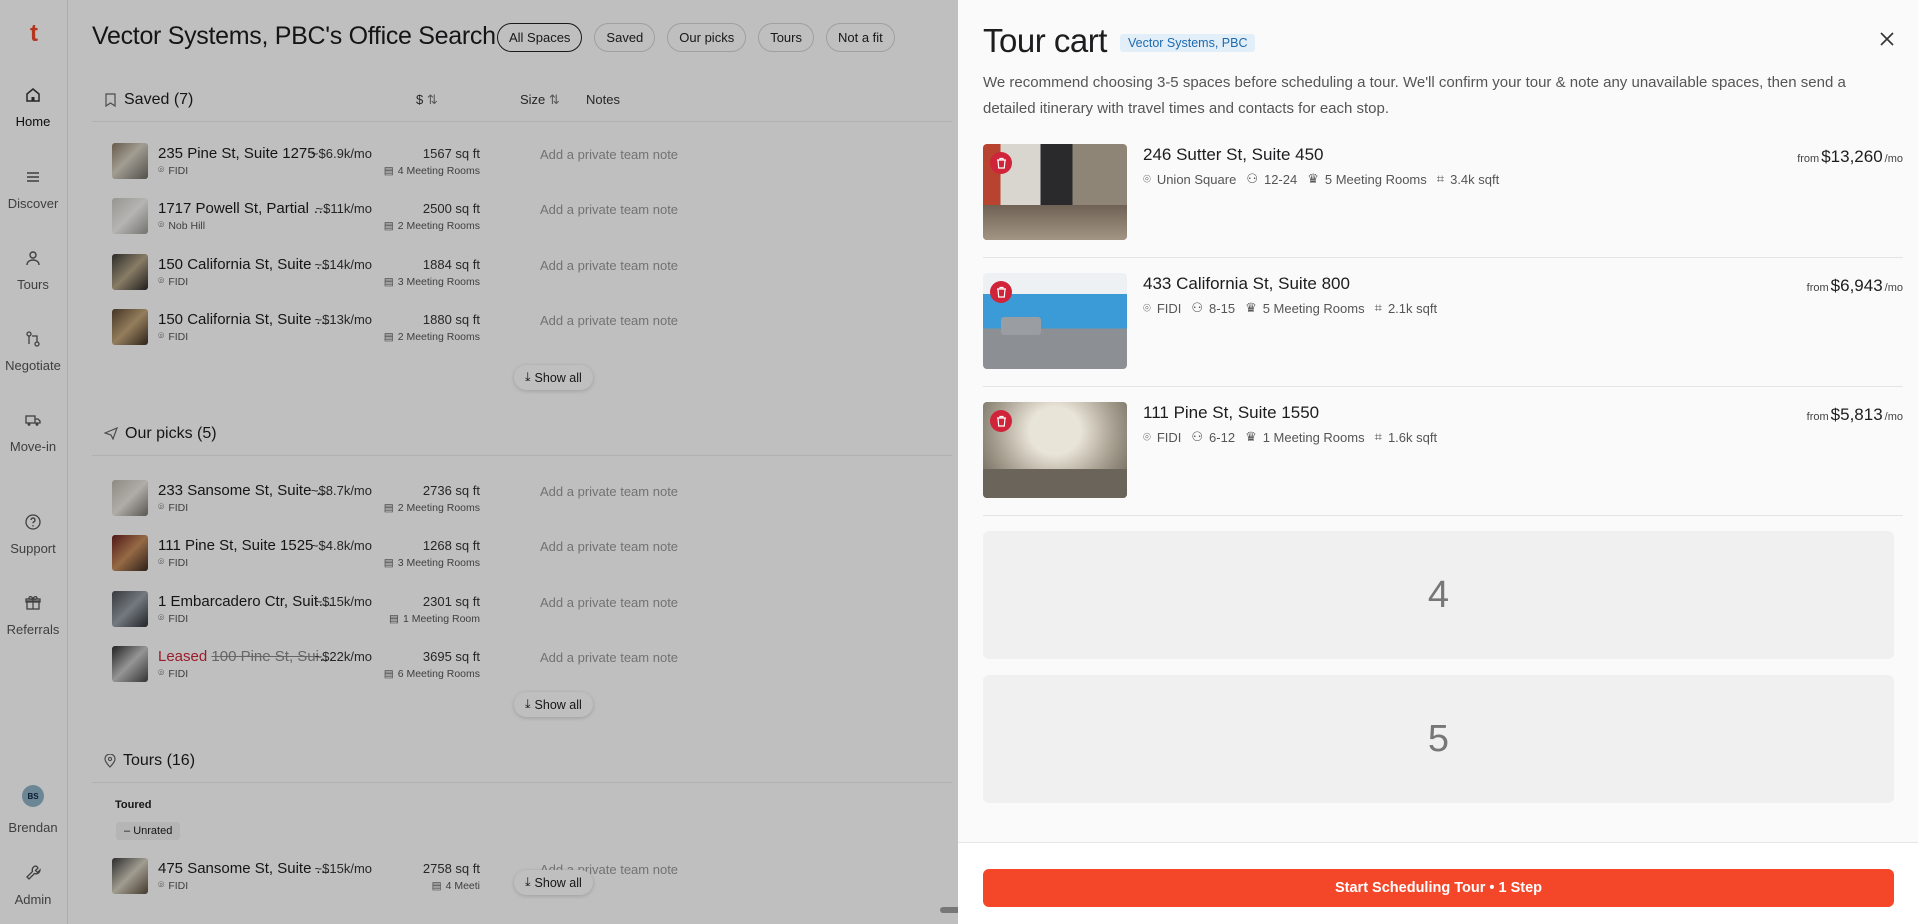 This screenshot has width=1918, height=924. What do you see at coordinates (1188, 43) in the screenshot?
I see `company-badge: Vector Systems, PBC` at bounding box center [1188, 43].